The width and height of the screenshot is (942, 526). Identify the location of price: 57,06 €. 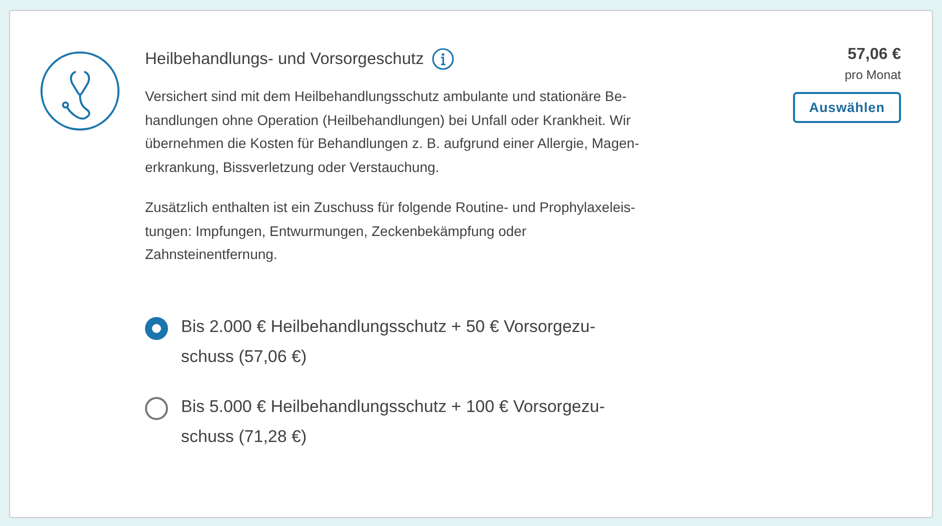
(874, 55).